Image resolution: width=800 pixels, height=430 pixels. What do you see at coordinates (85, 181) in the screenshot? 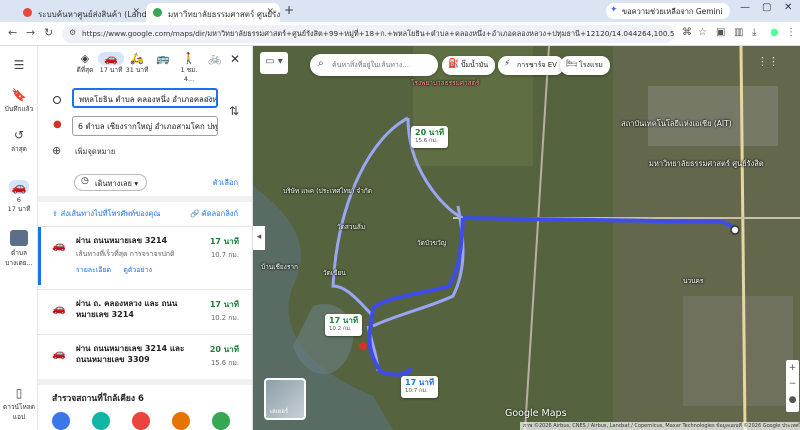
I see `clock-icon: ◷` at bounding box center [85, 181].